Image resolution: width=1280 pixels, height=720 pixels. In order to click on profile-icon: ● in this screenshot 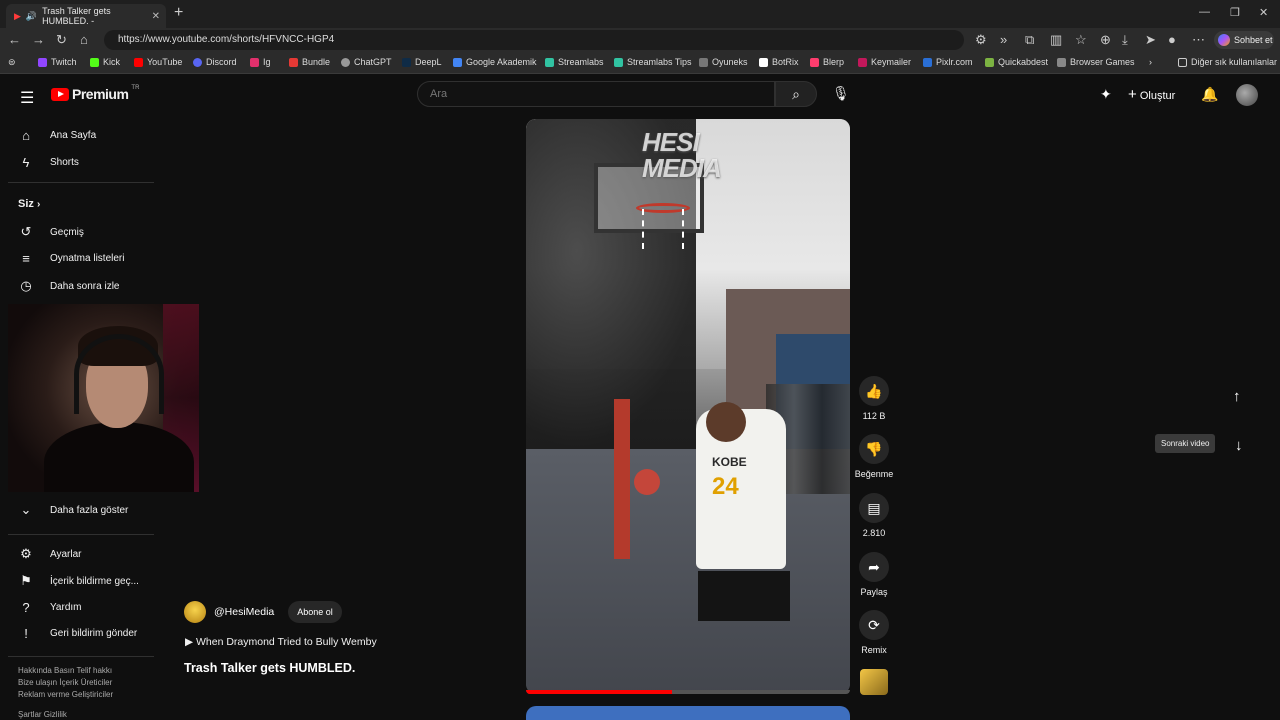, I will do `click(1172, 39)`.